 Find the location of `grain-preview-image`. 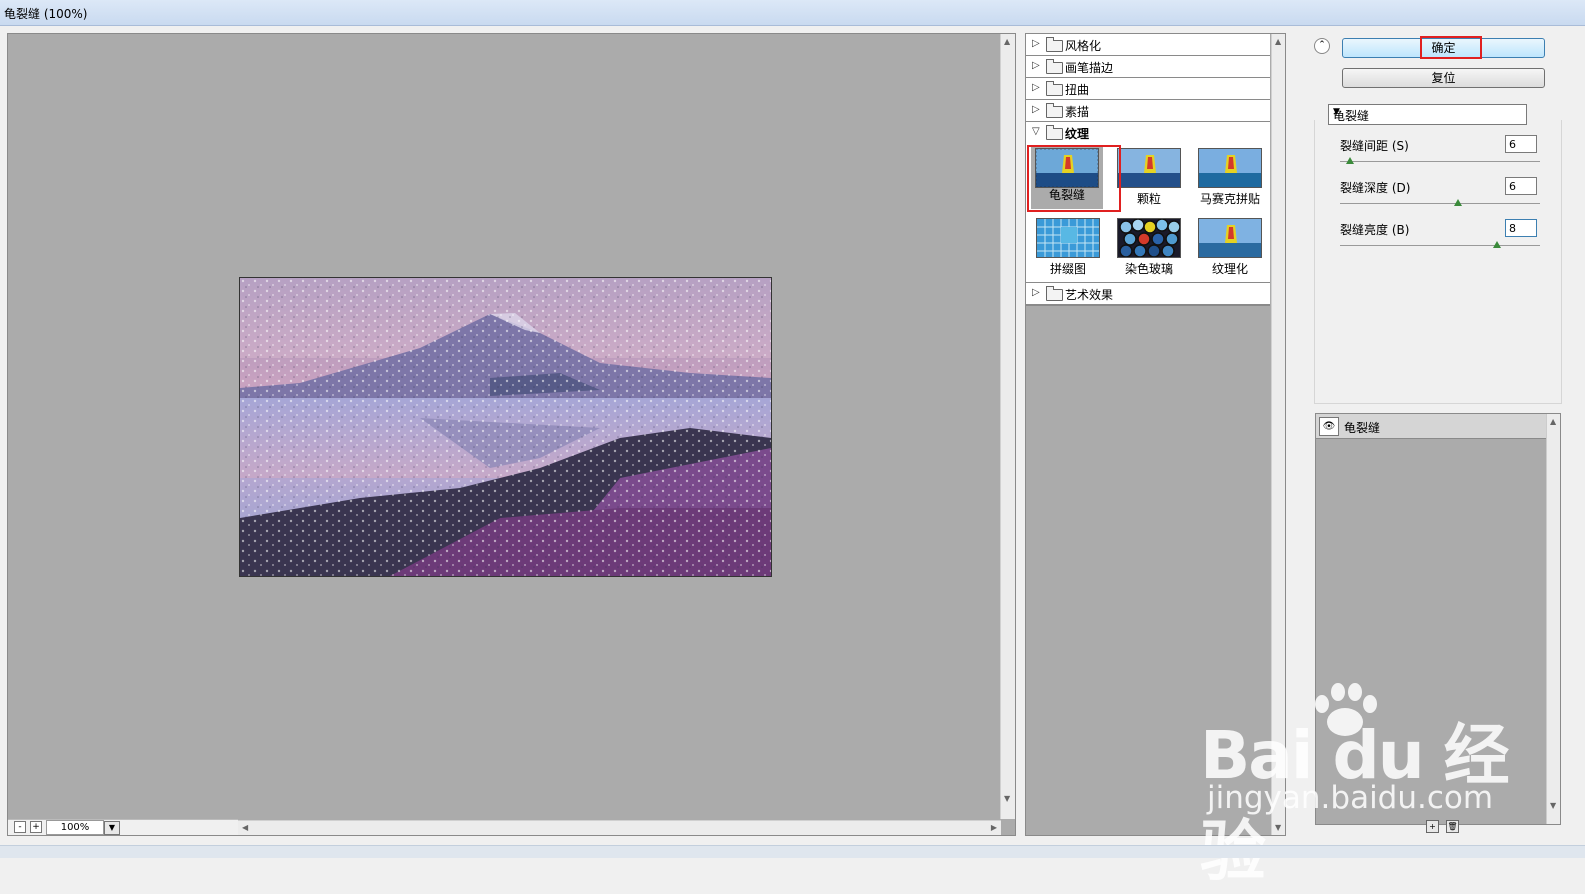

grain-preview-image is located at coordinates (1149, 168).